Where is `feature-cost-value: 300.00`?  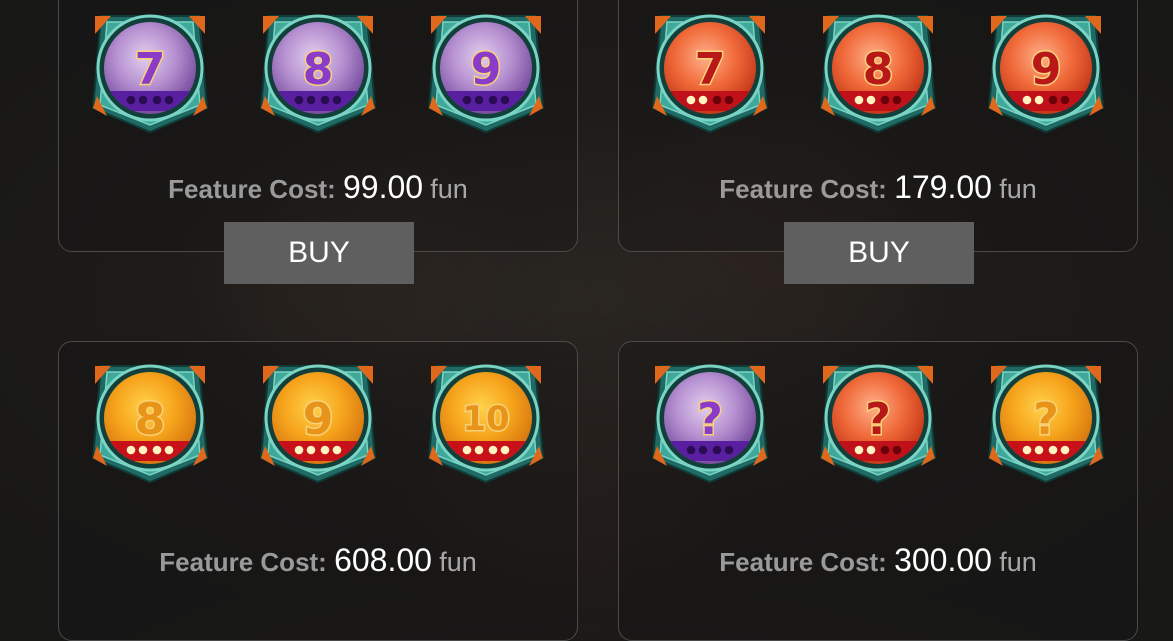 feature-cost-value: 300.00 is located at coordinates (943, 560).